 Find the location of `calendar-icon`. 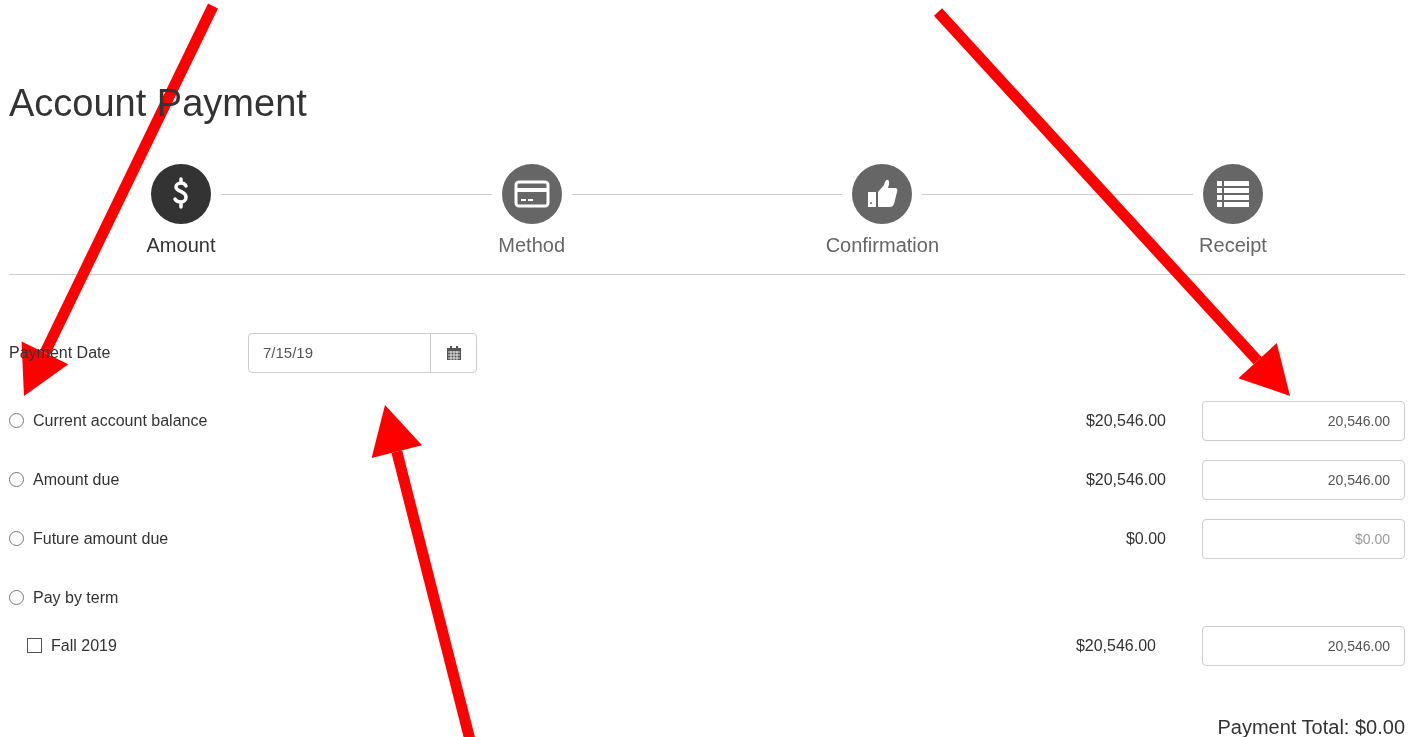

calendar-icon is located at coordinates (453, 353).